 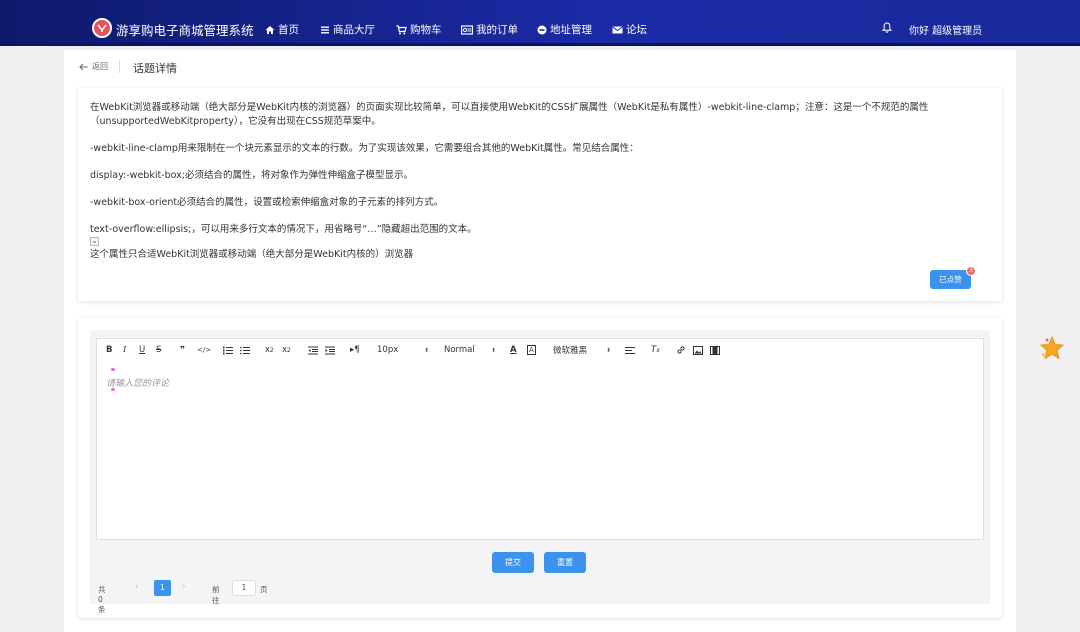 What do you see at coordinates (109, 350) in the screenshot?
I see `bold-icon: B` at bounding box center [109, 350].